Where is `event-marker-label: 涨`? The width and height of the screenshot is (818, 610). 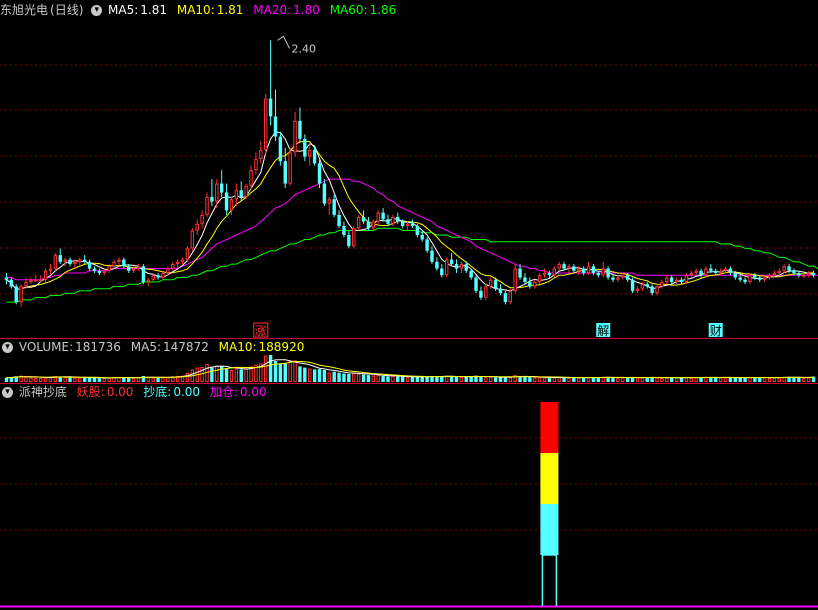 event-marker-label: 涨 is located at coordinates (261, 330).